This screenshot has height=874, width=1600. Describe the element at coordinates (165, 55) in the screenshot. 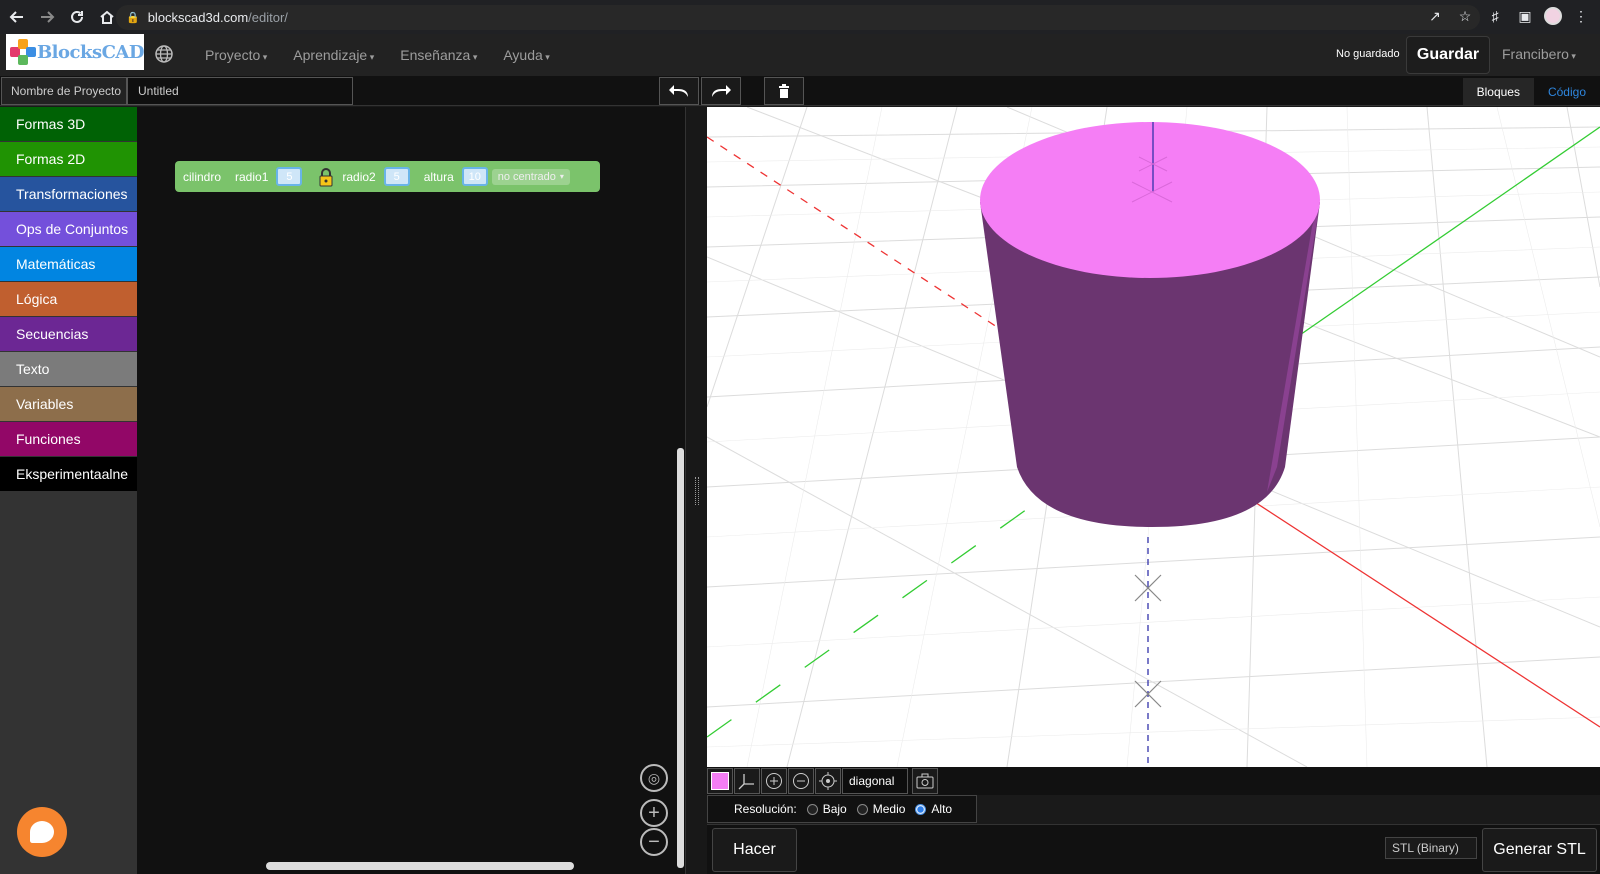

I see `globe-icon` at that location.